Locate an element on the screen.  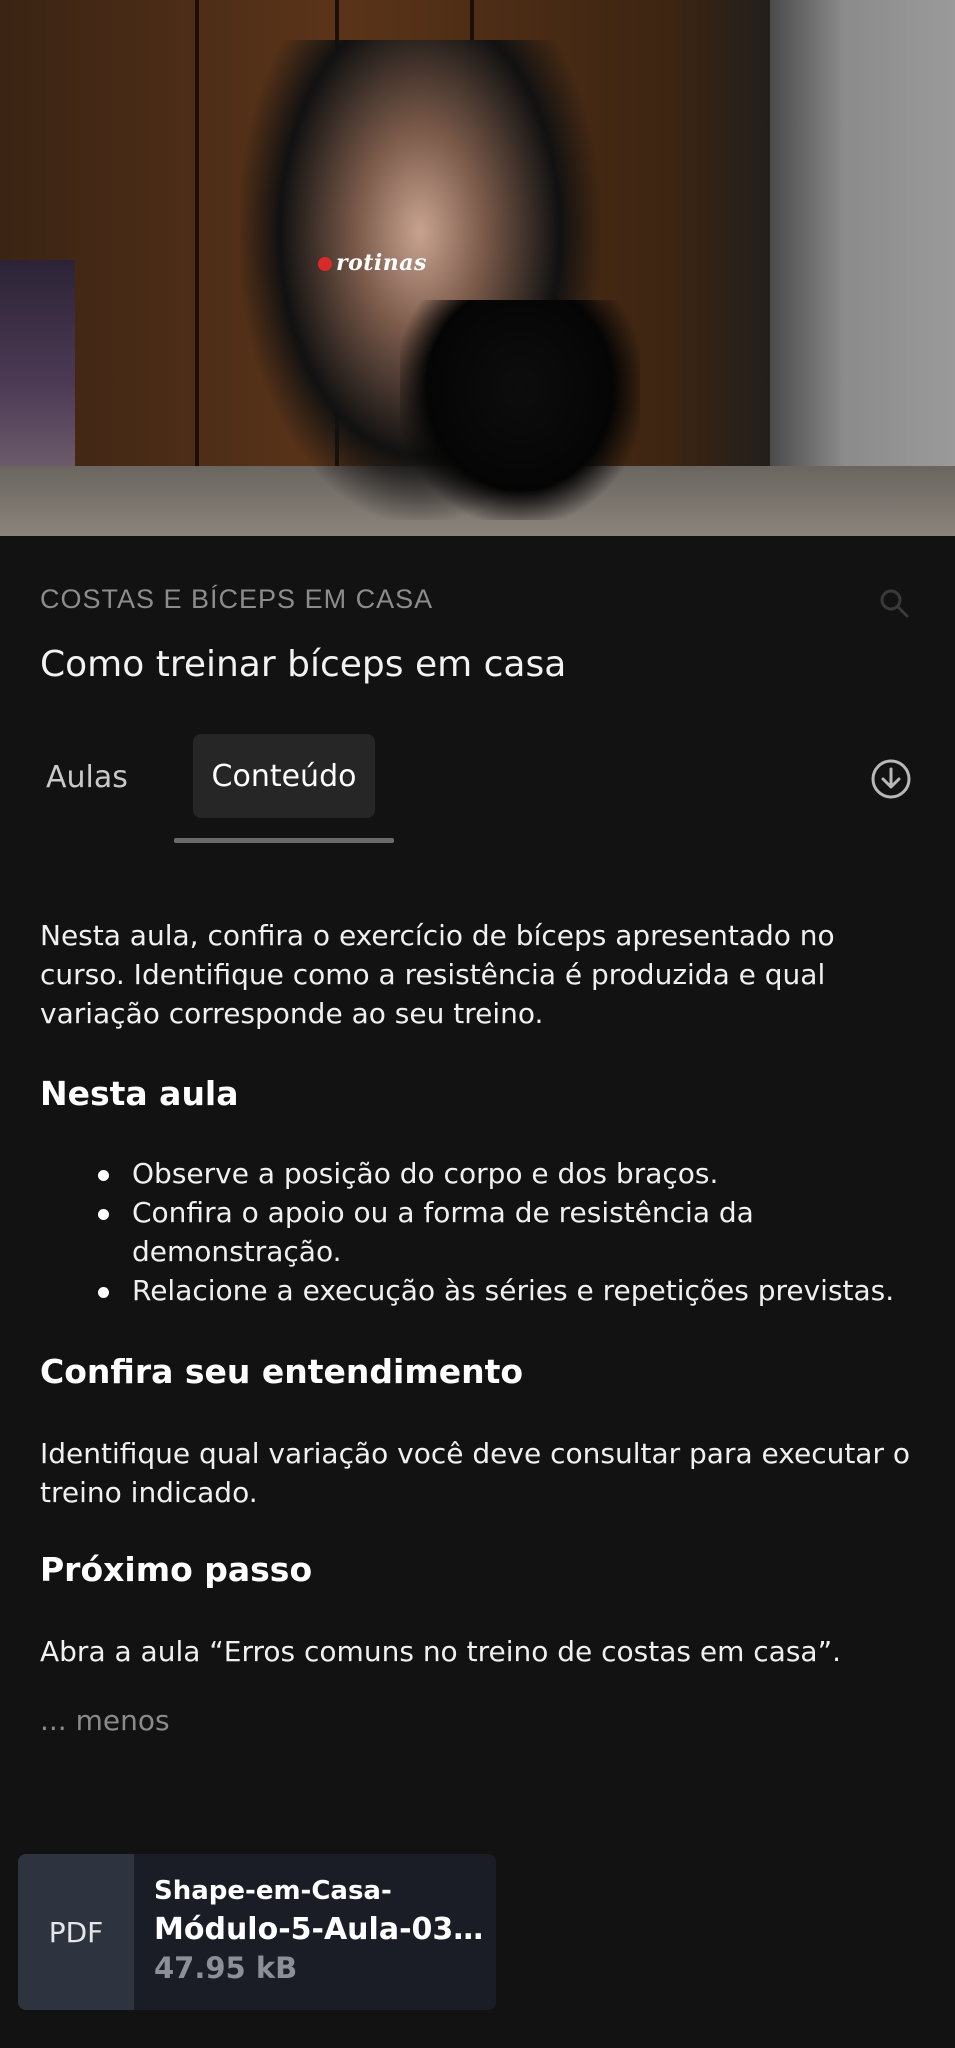
list-item: Observe a posição do corpo e dos braços. is located at coordinates (512, 1173).